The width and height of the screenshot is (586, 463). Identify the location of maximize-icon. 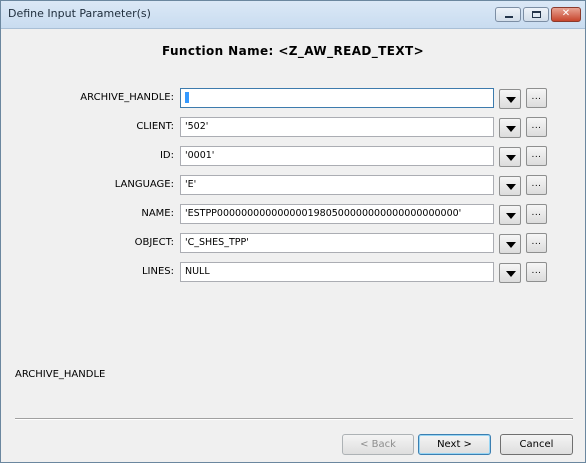
(536, 14).